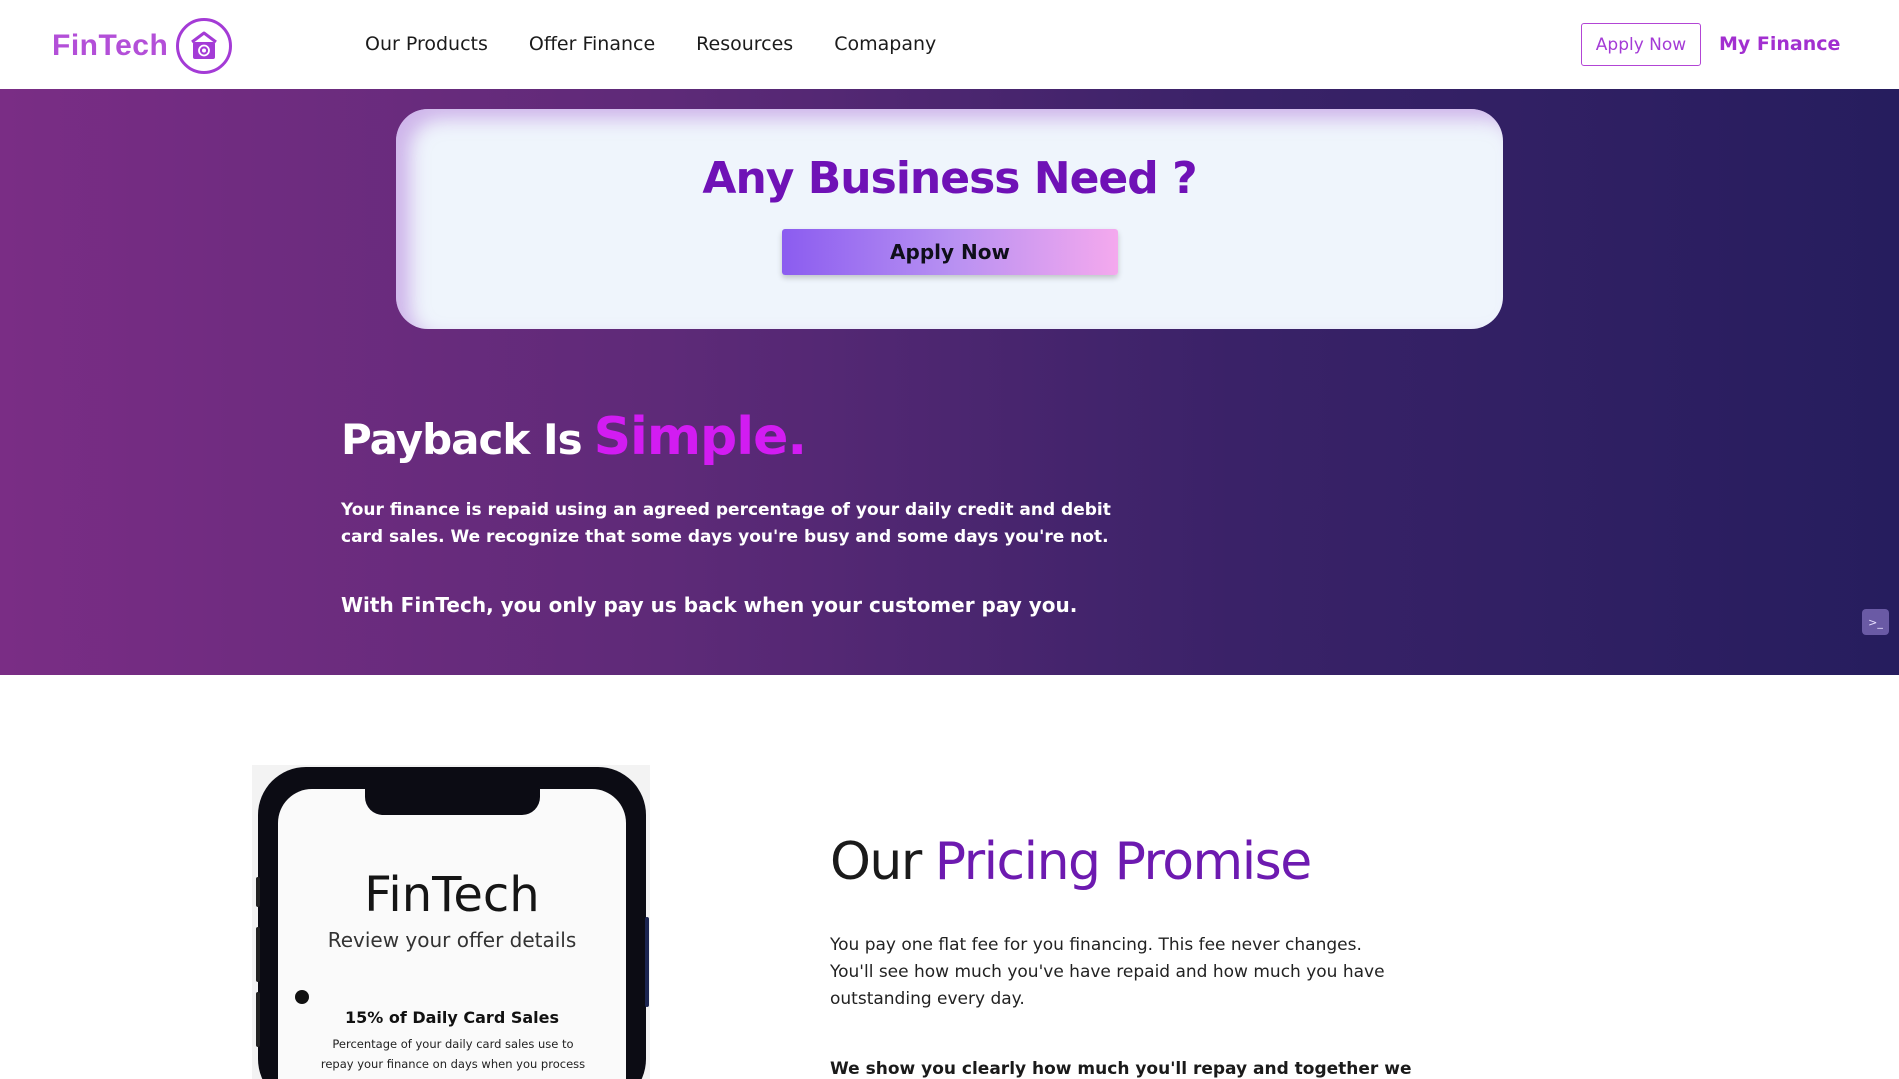  Describe the element at coordinates (700, 437) in the screenshot. I see `payback-heading-highlight: Simple.` at that location.